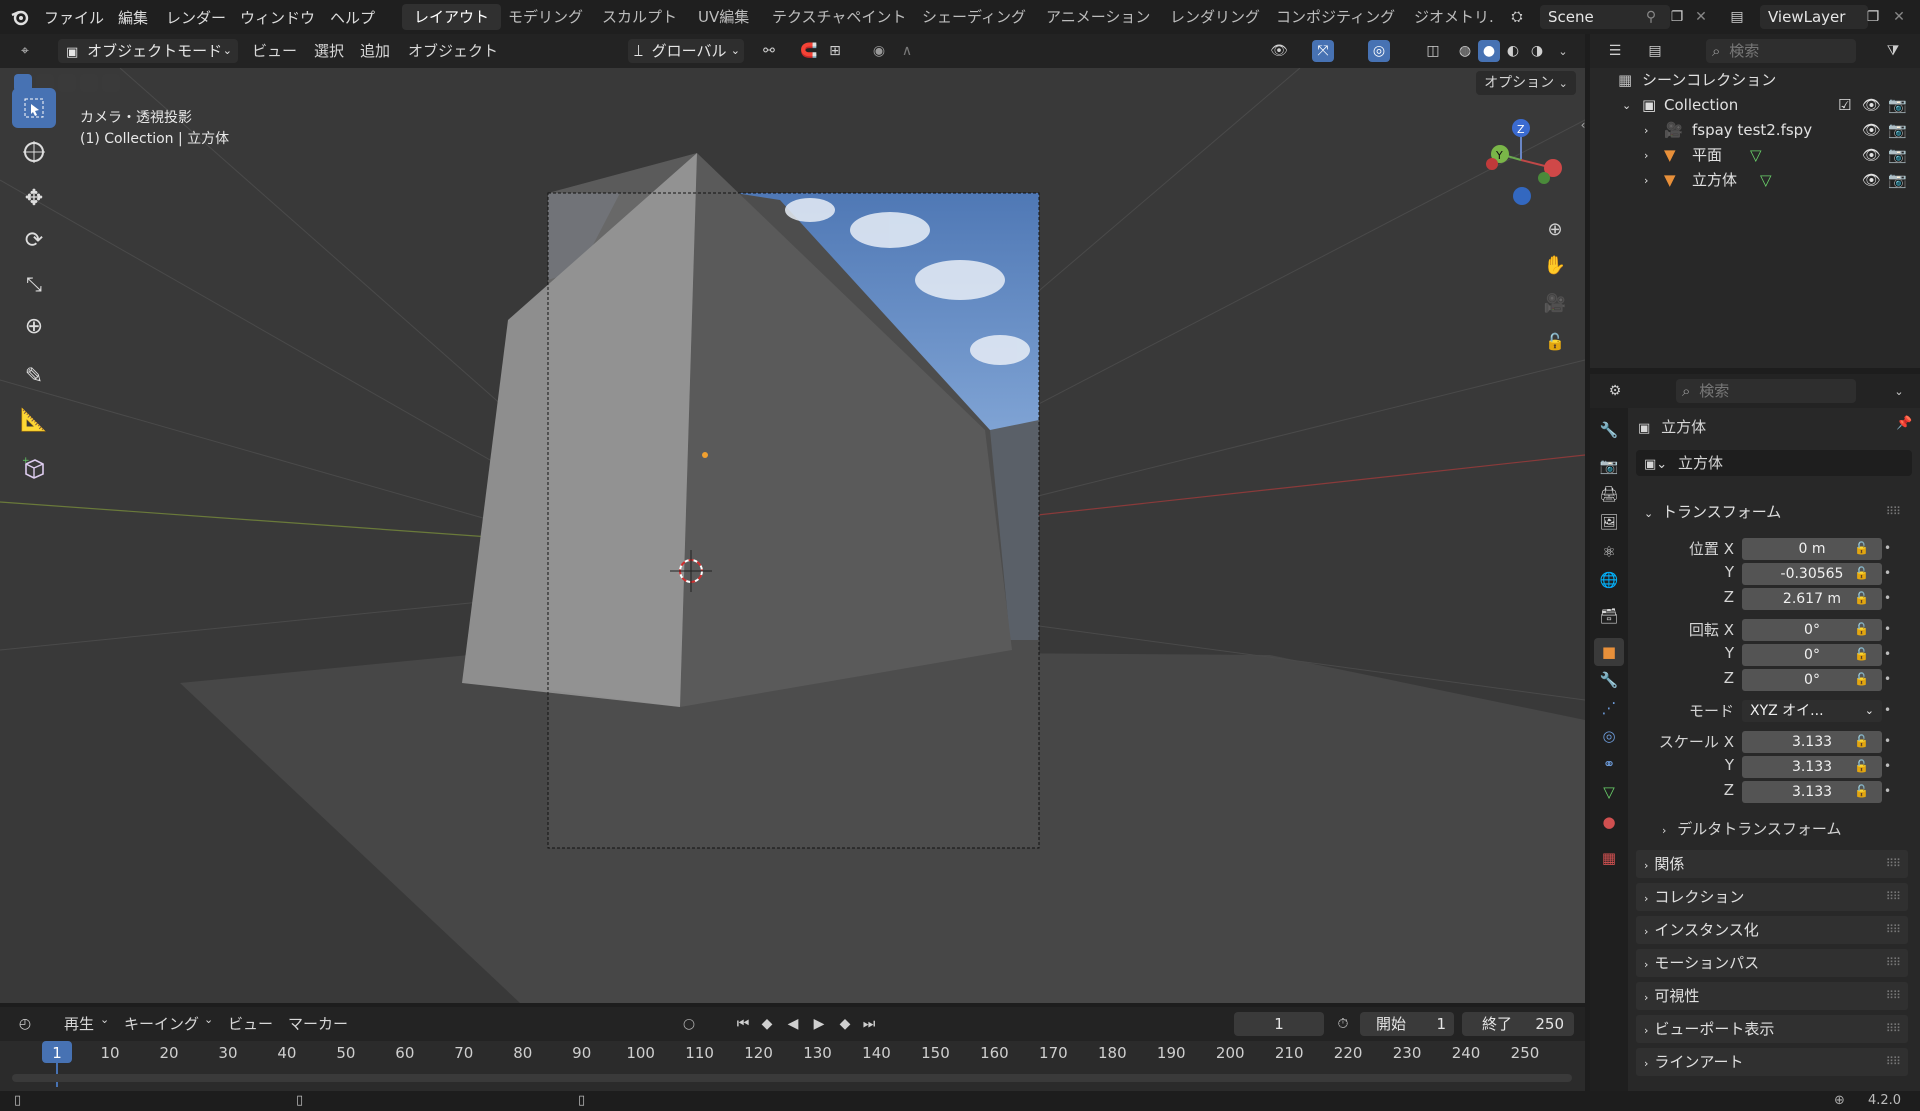 The width and height of the screenshot is (1920, 1111). What do you see at coordinates (1904, 423) in the screenshot?
I see `pin-icon: 📌` at bounding box center [1904, 423].